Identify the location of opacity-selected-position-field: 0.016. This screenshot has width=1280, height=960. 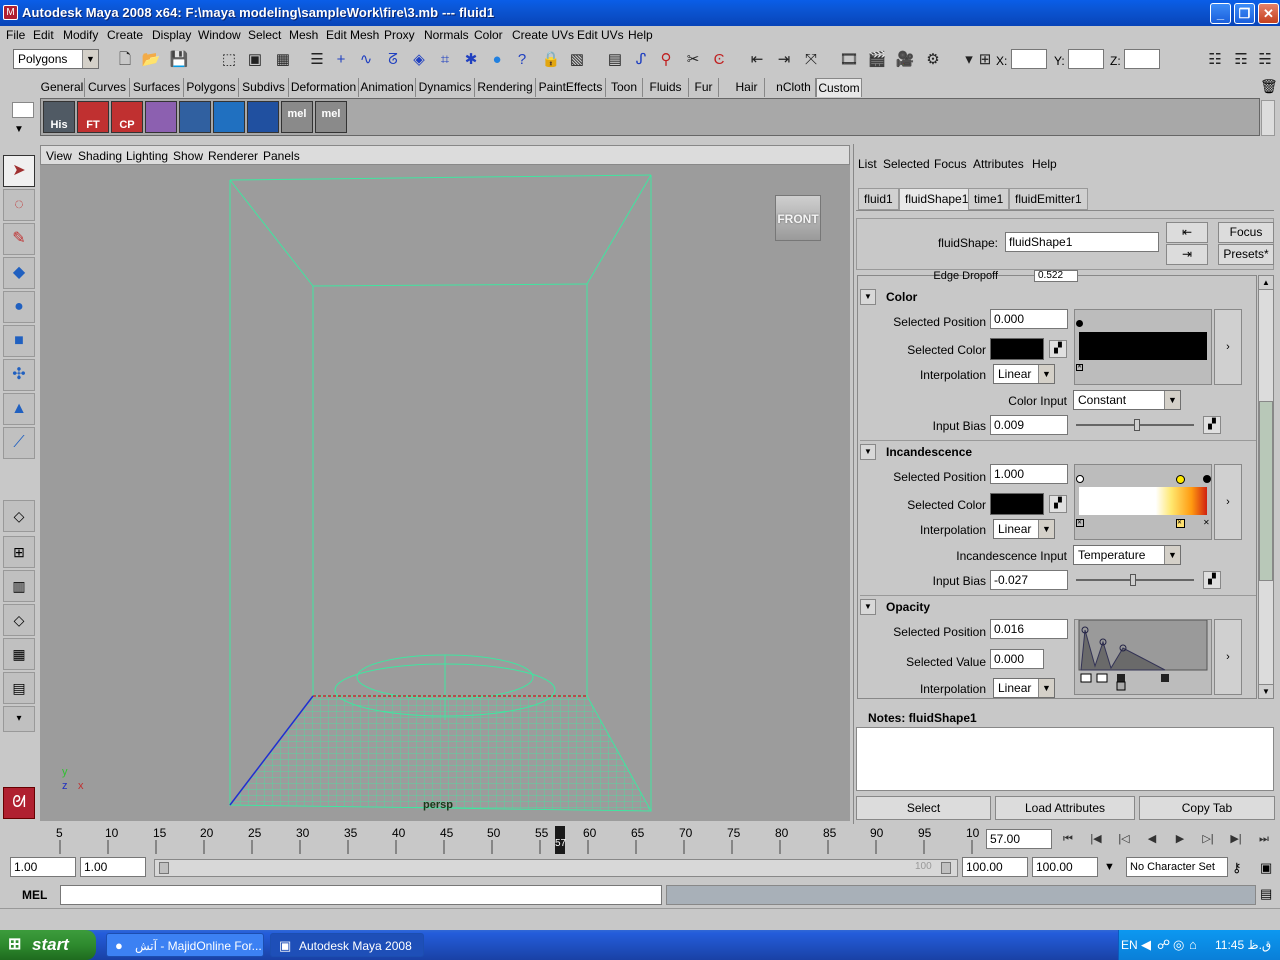
(1029, 629).